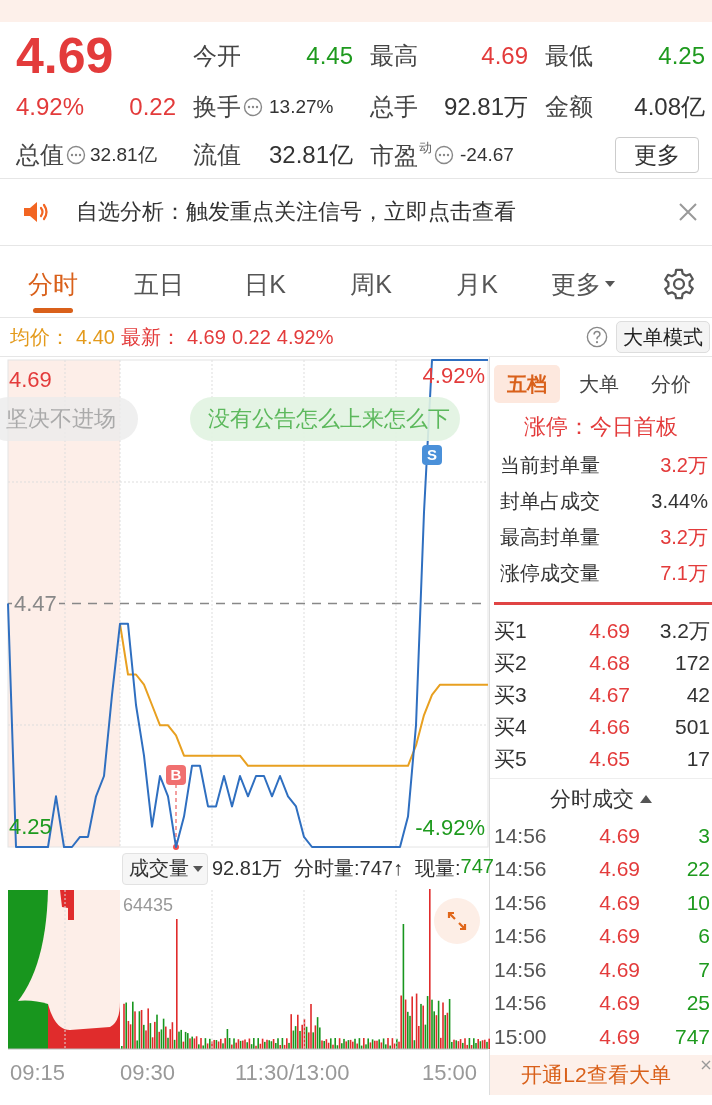 The height and width of the screenshot is (1105, 712). What do you see at coordinates (394, 56) in the screenshot?
I see `stat-label: 最高` at bounding box center [394, 56].